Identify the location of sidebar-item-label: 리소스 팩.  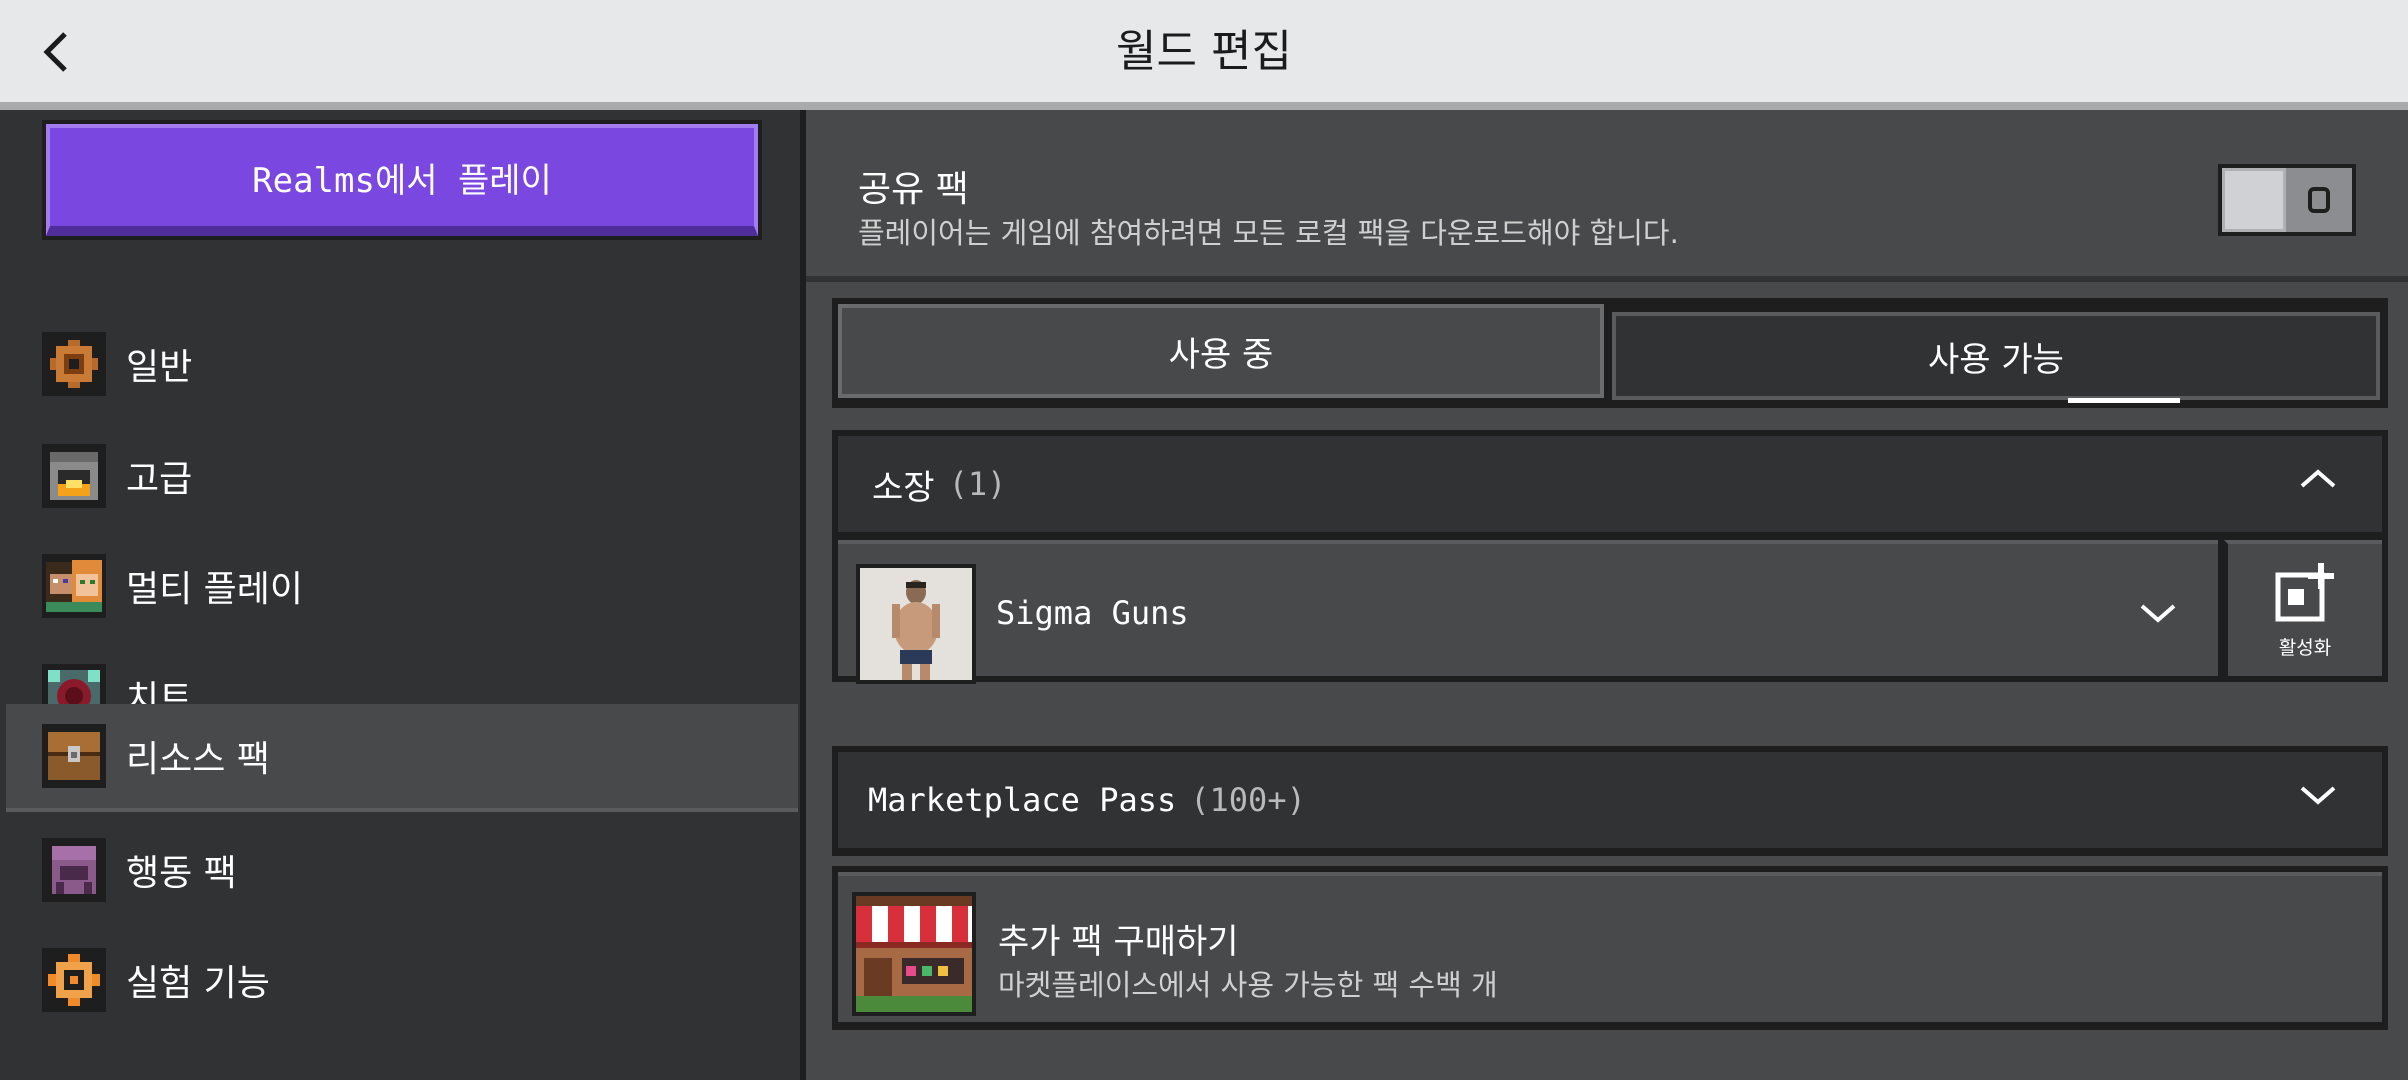
(198, 759).